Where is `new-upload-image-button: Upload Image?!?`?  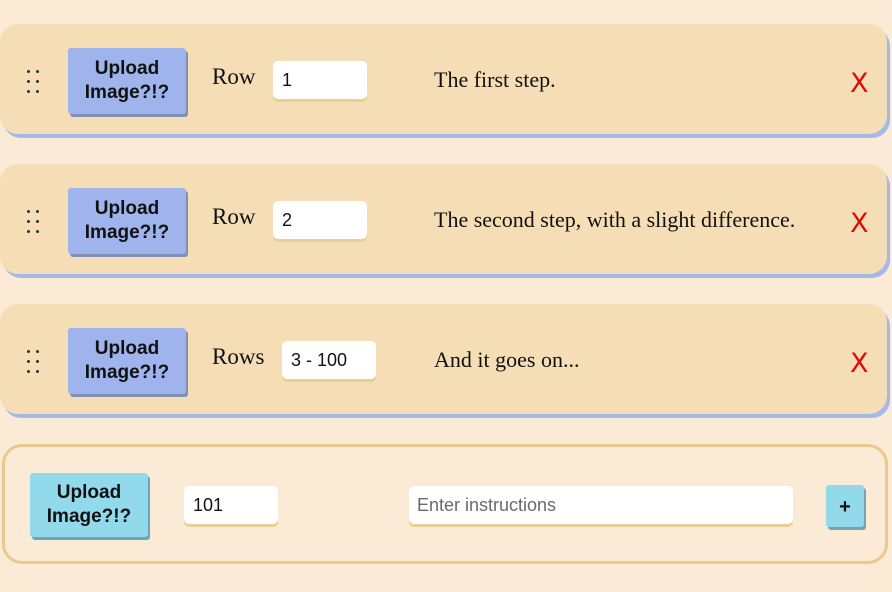
new-upload-image-button: Upload Image?!? is located at coordinates (89, 505).